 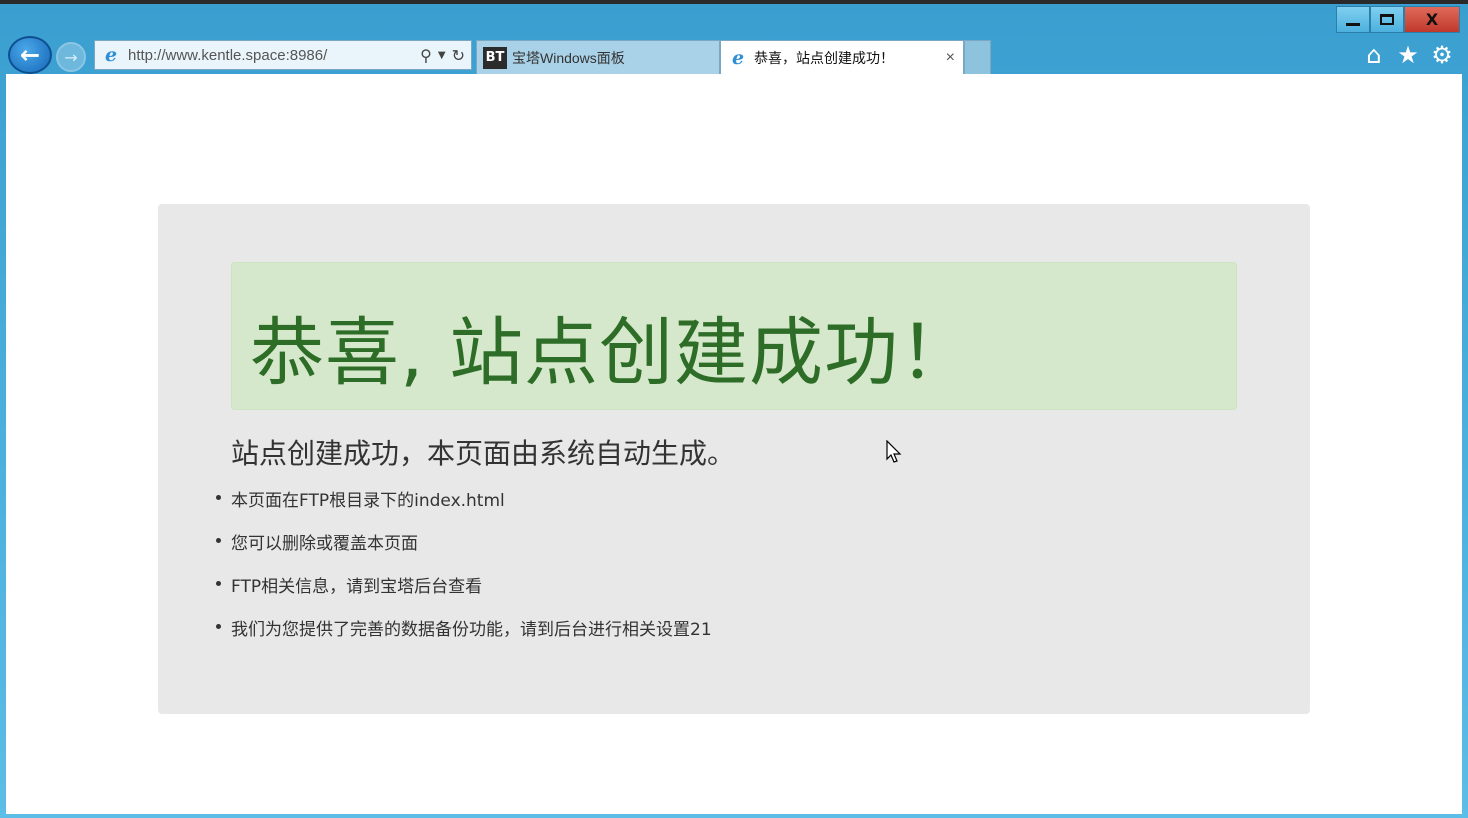 I want to click on list-item: 我们为您提供了完善的数据备份功能，请到后台进行相关设置21, so click(x=463, y=636).